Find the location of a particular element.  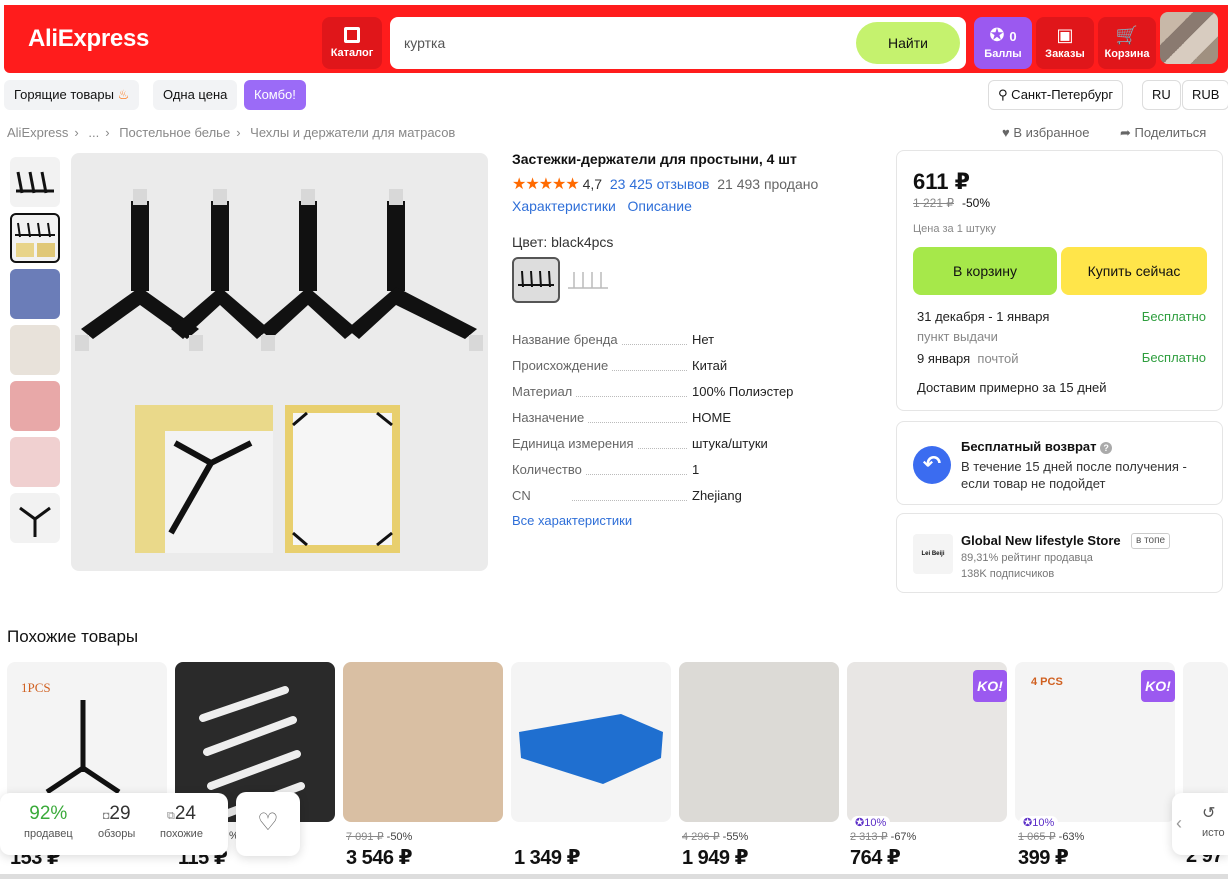

product-stats-panel: 92% продавец ◘29 обзоры ⧉24 похожие is located at coordinates (114, 824).